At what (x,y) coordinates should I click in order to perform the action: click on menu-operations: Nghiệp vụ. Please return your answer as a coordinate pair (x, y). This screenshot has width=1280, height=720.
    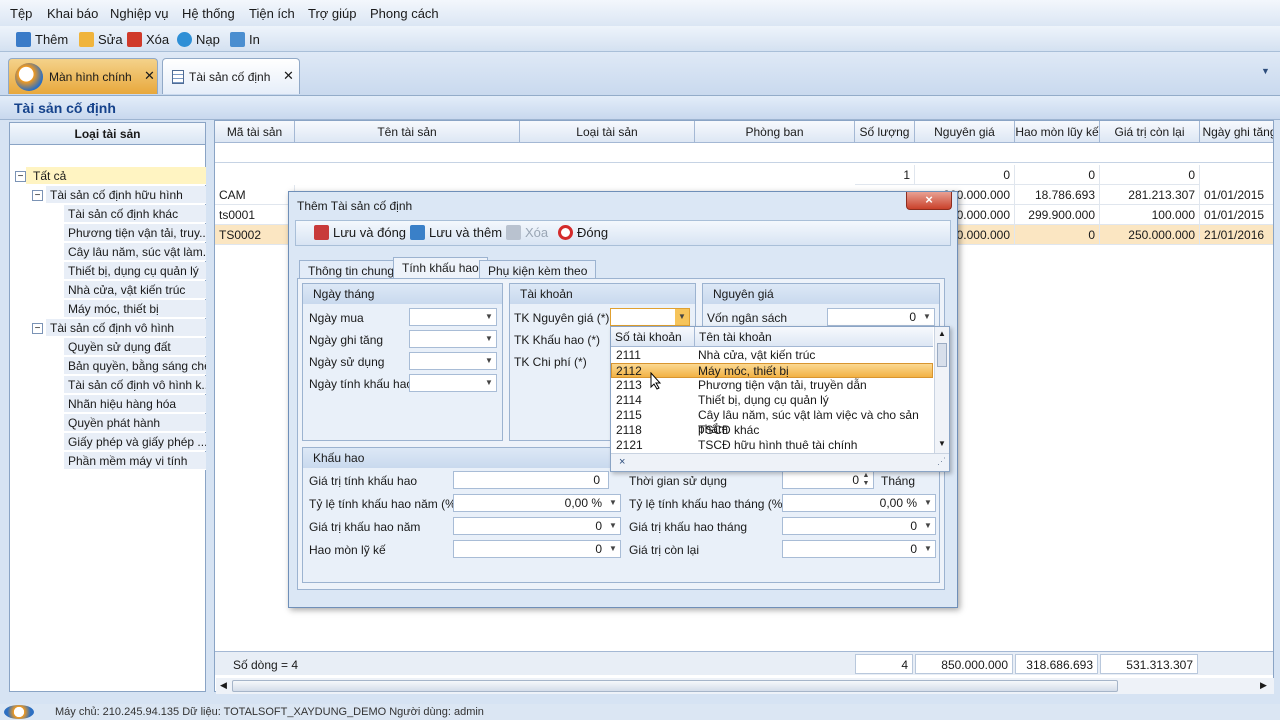
    Looking at the image, I should click on (139, 13).